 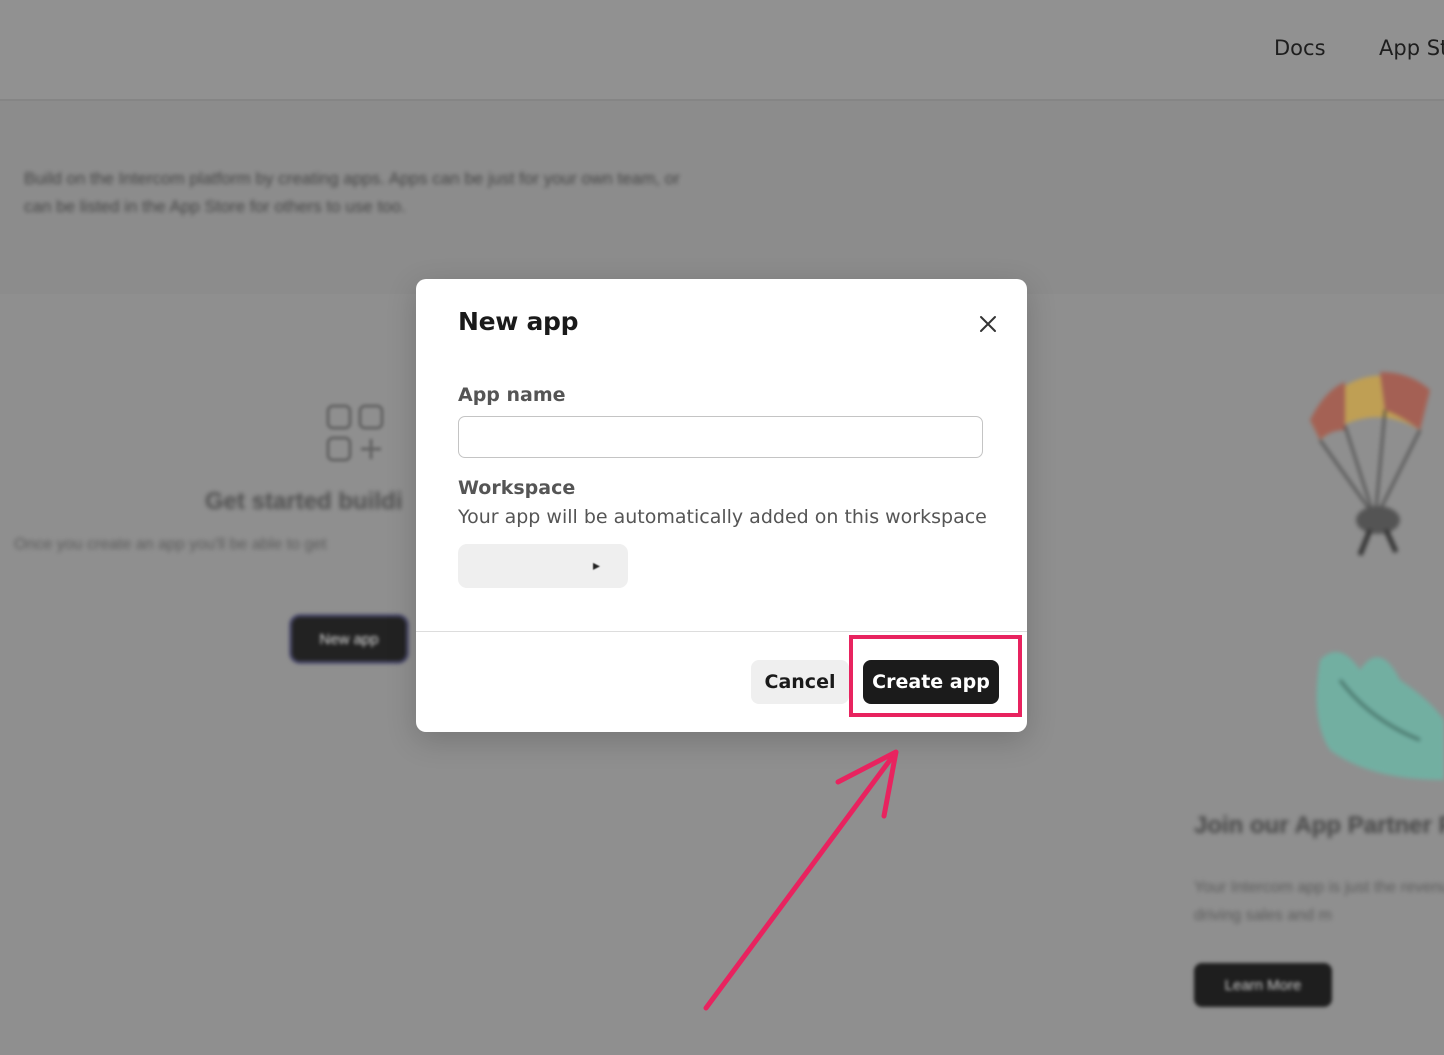 I want to click on learn-more-button: Learn More, so click(x=1263, y=985).